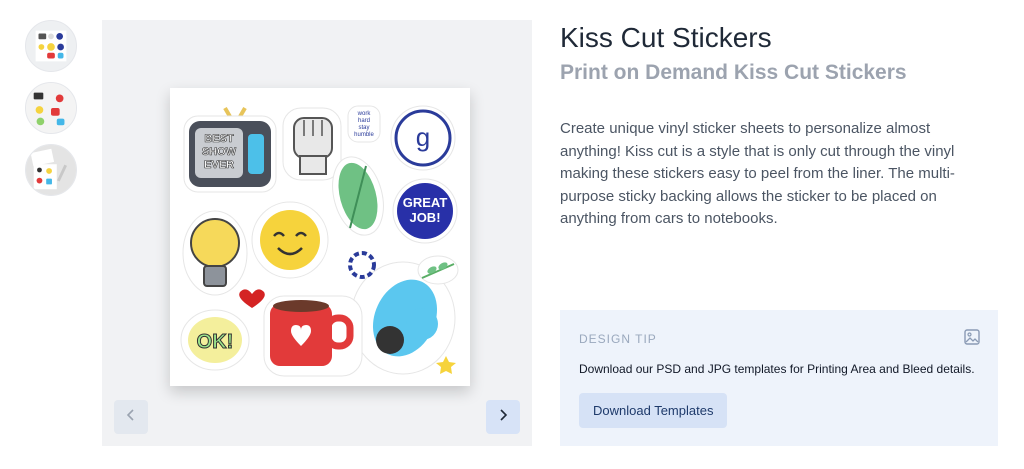  What do you see at coordinates (666, 37) in the screenshot?
I see `product-title: Kiss Cut Stickers` at bounding box center [666, 37].